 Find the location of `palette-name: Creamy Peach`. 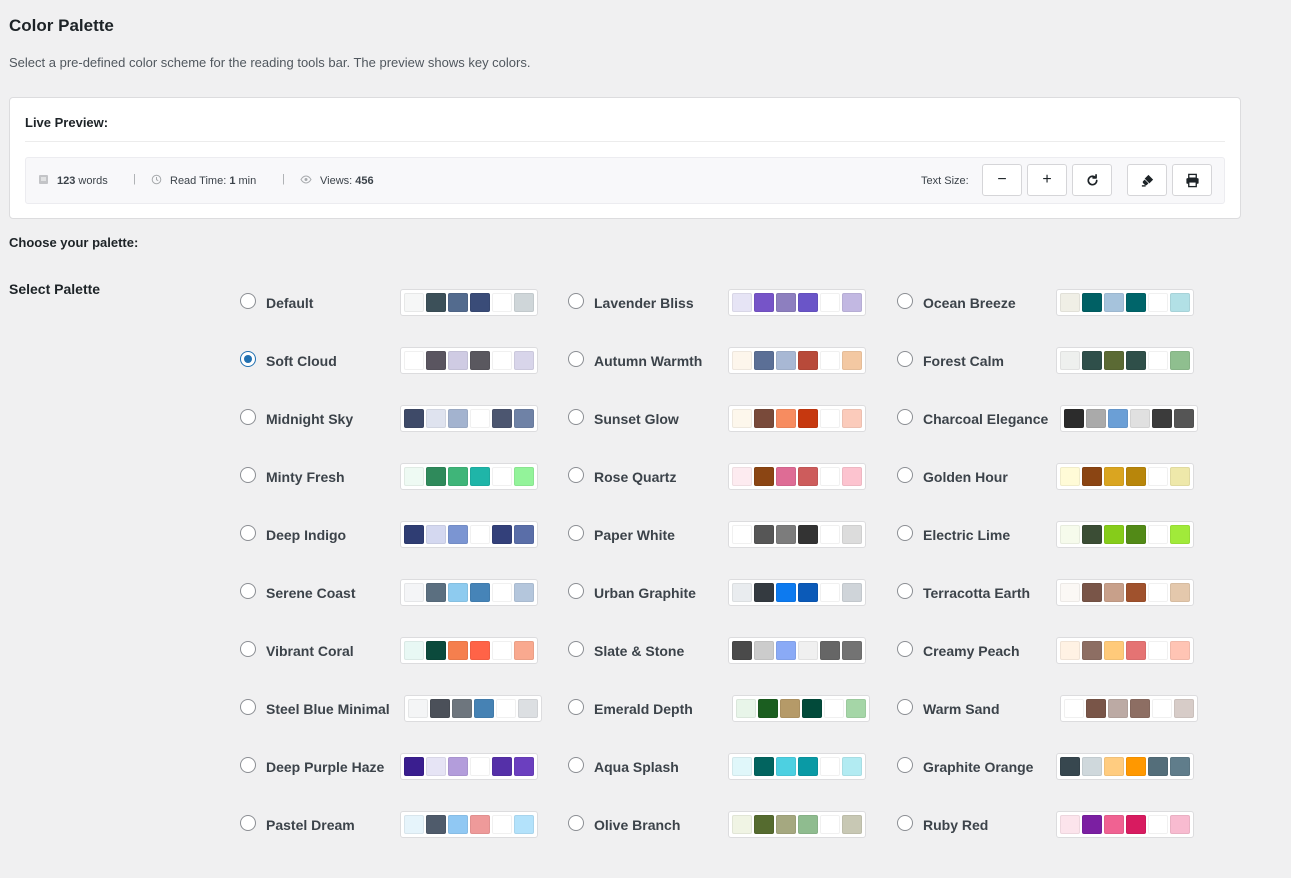

palette-name: Creamy Peach is located at coordinates (971, 651).